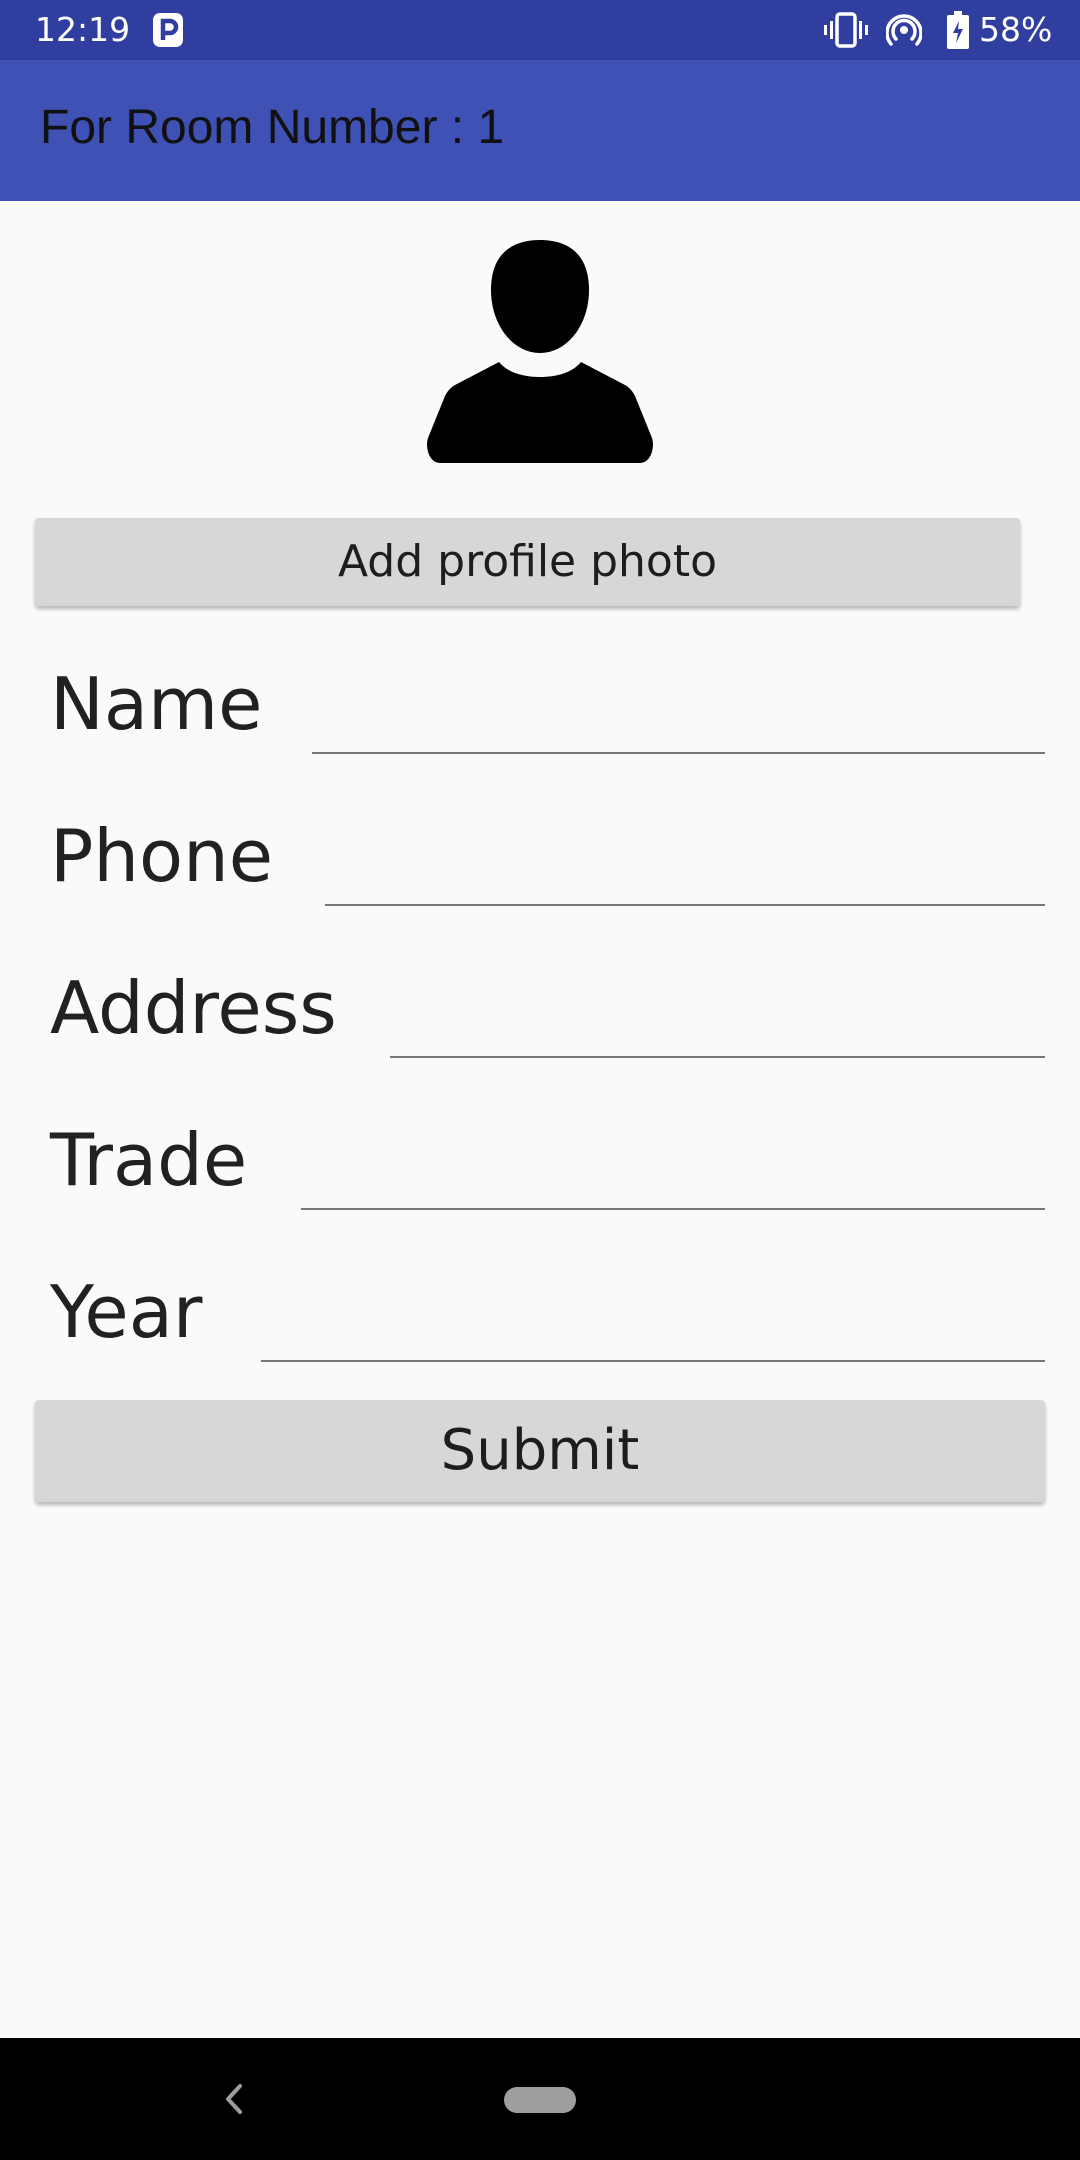 Image resolution: width=1080 pixels, height=2160 pixels. What do you see at coordinates (168, 30) in the screenshot?
I see `p-notification-icon` at bounding box center [168, 30].